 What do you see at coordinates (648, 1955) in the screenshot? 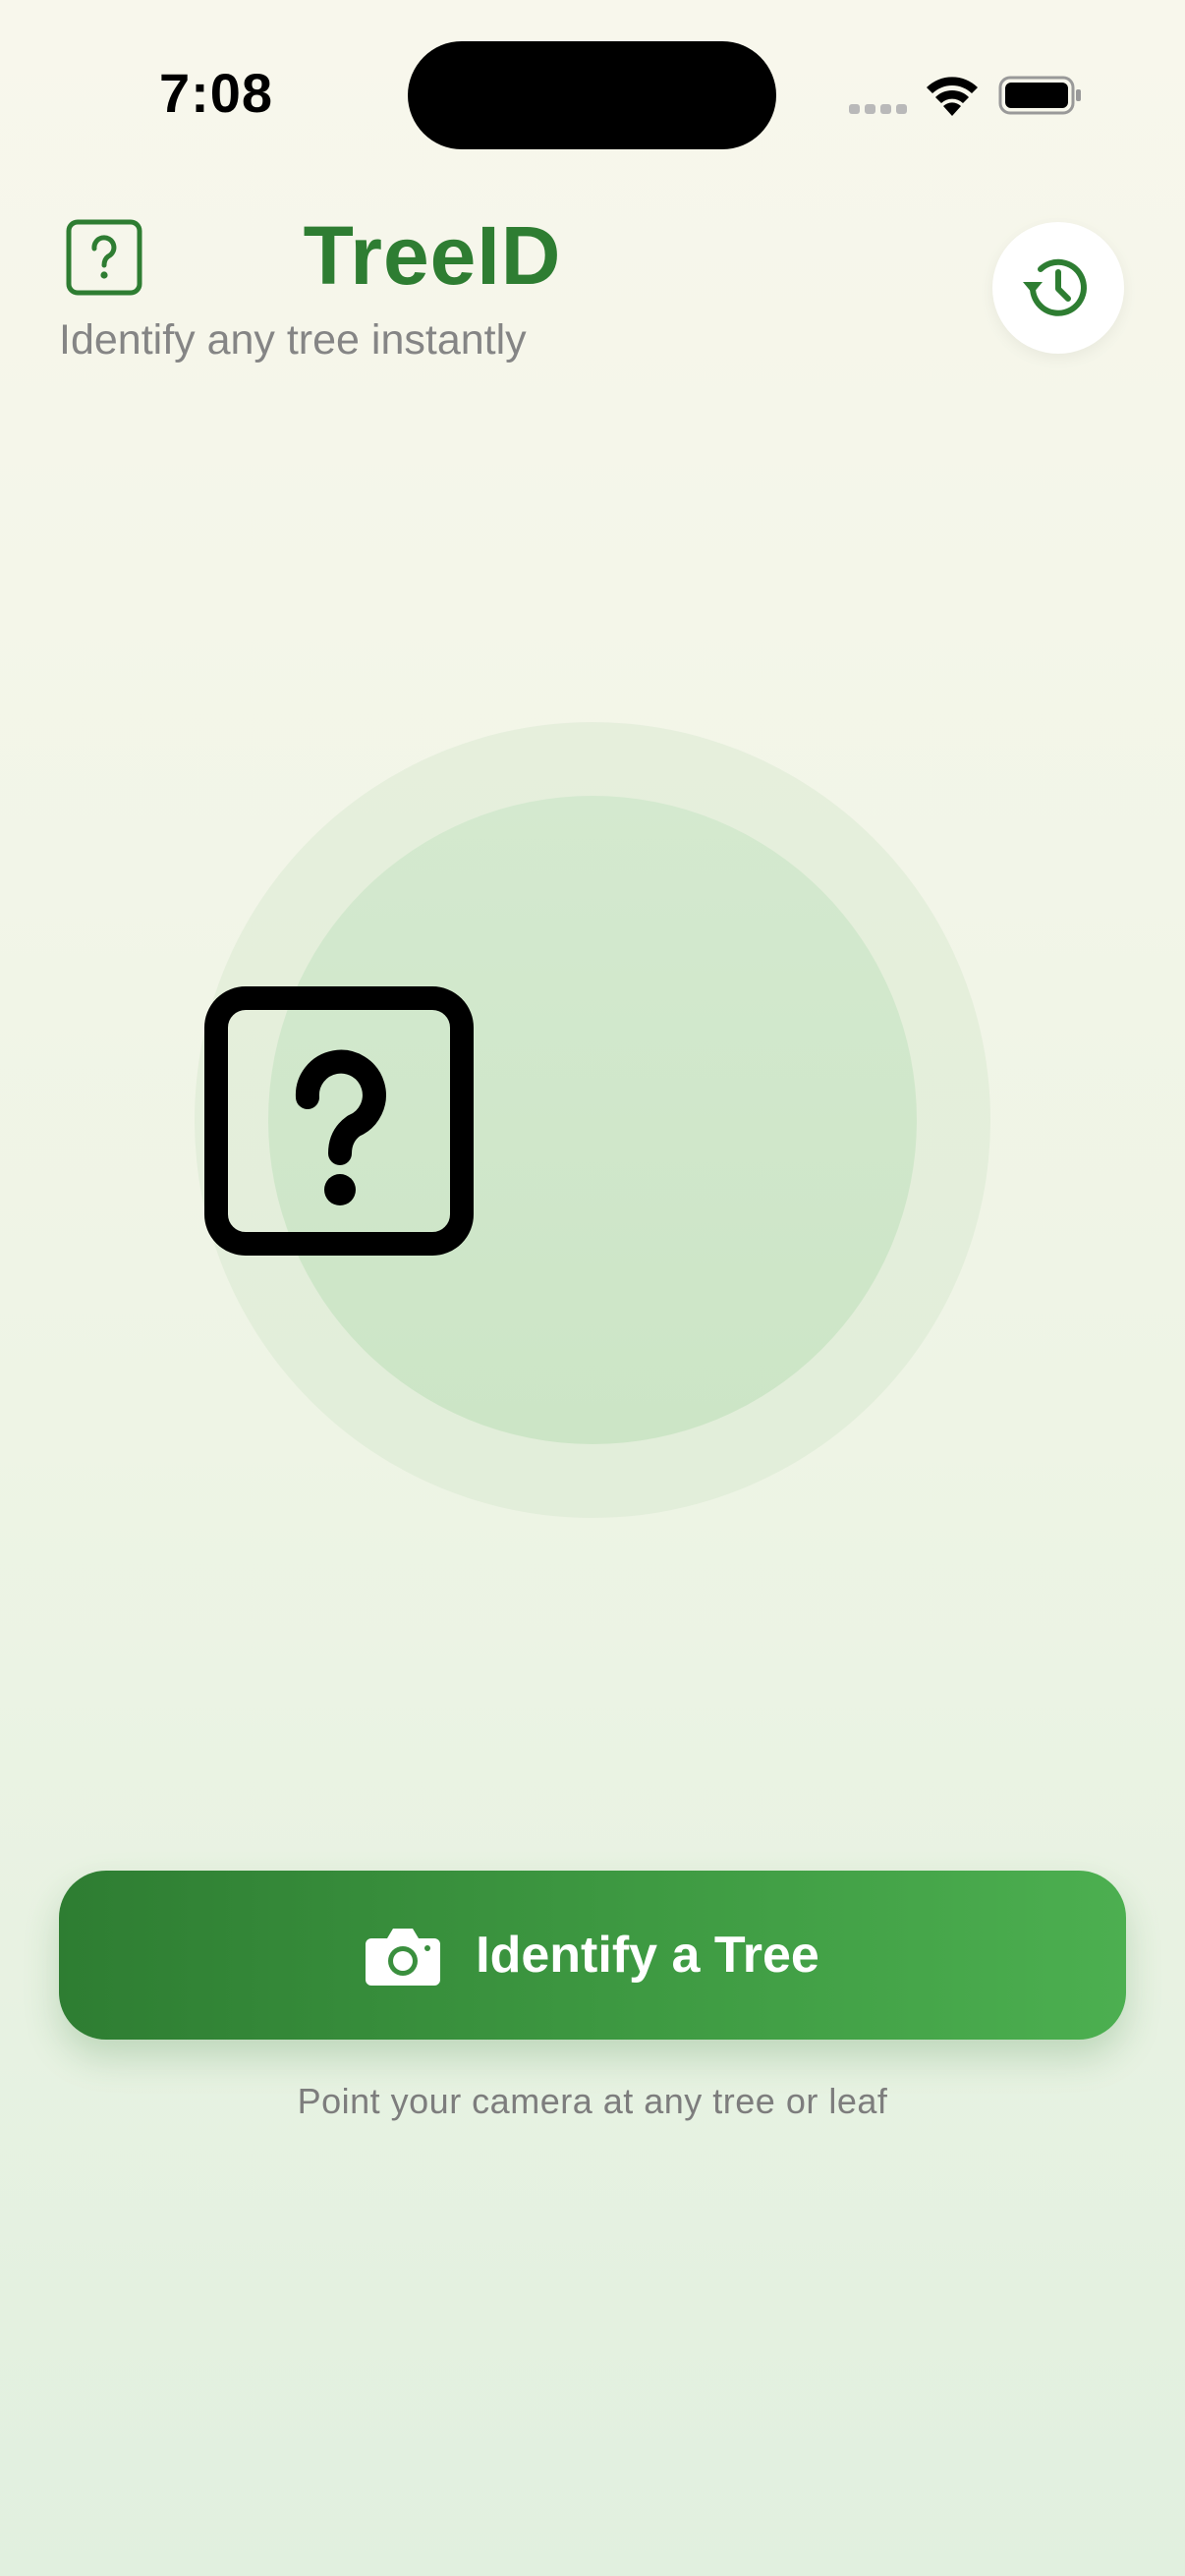
I see `identify-tree-label: Identify a Tree` at bounding box center [648, 1955].